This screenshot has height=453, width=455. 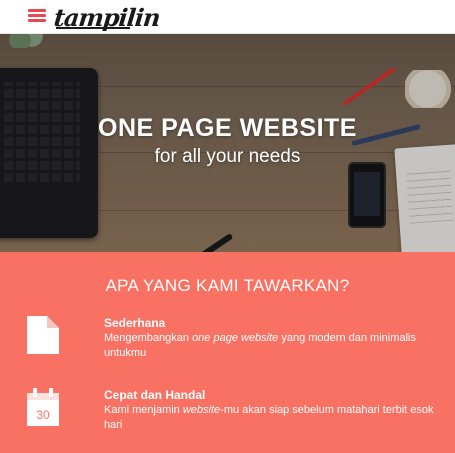 I want to click on hero-subtitle: for all your needs, so click(x=227, y=156).